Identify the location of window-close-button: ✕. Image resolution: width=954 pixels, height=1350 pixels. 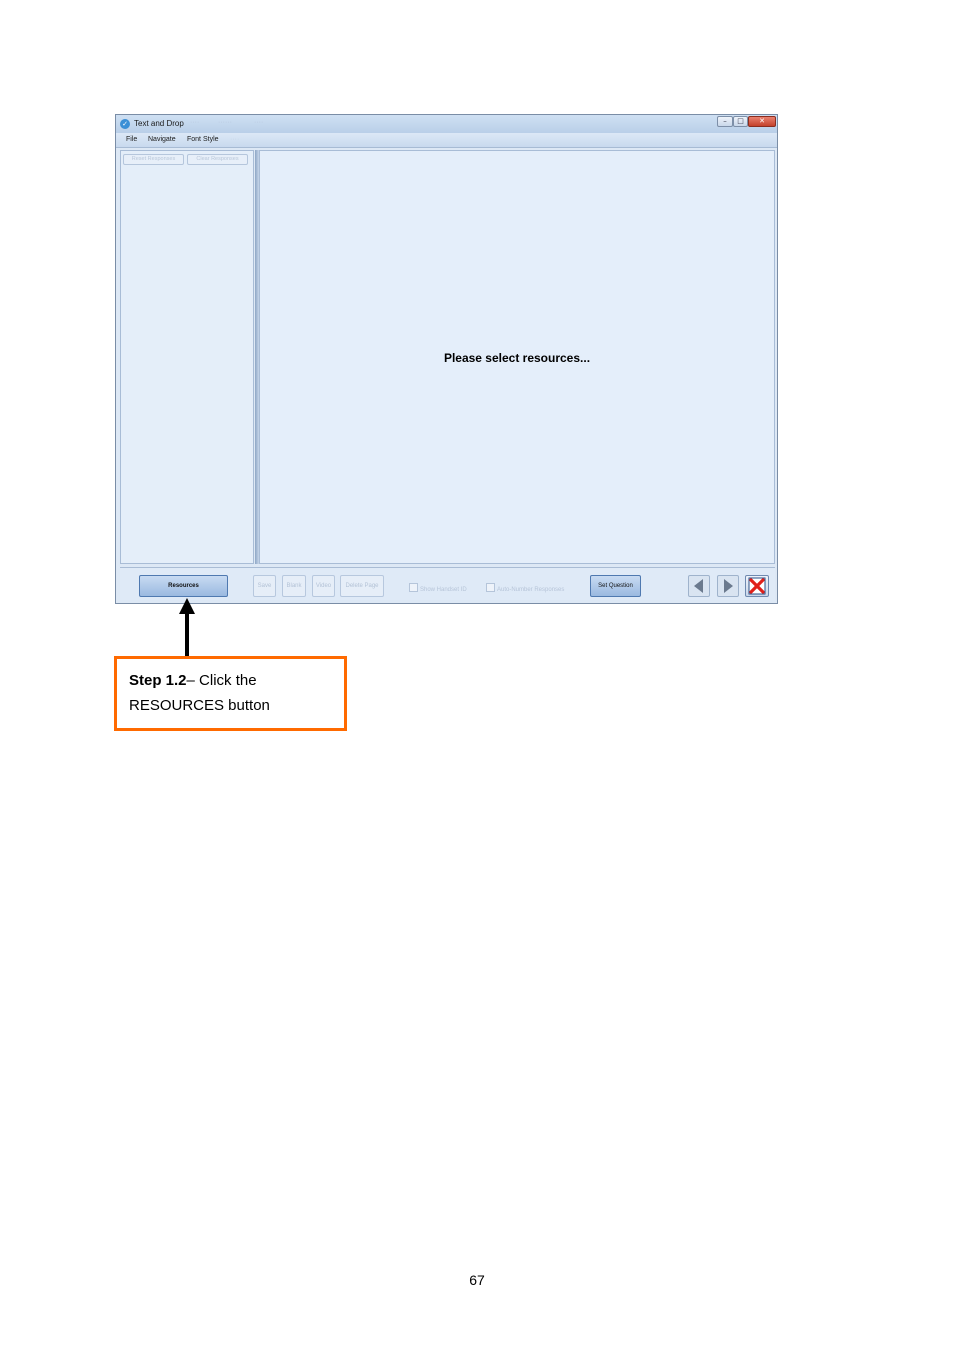
(762, 121).